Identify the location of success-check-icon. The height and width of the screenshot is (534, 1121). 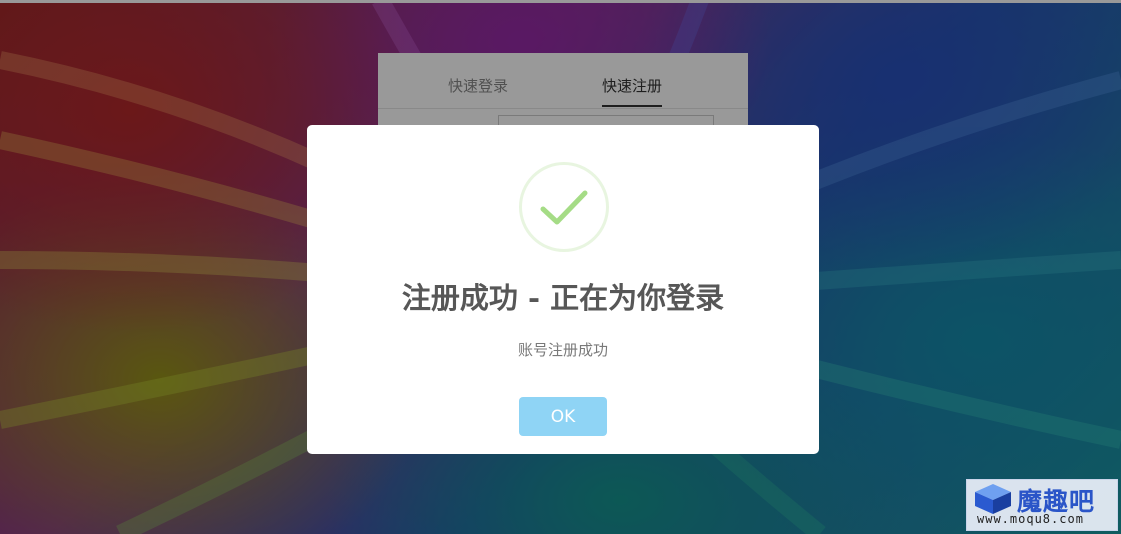
(564, 207).